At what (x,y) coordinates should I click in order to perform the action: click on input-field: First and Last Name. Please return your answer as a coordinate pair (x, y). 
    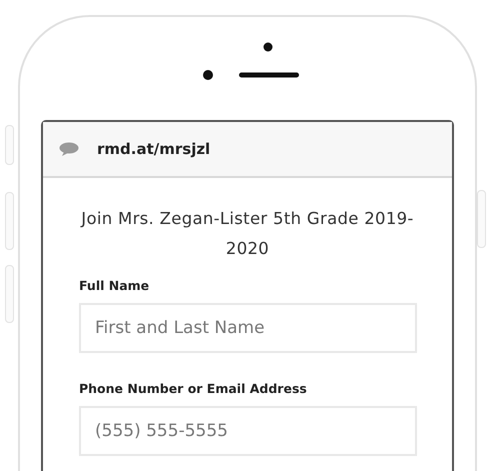
    Looking at the image, I should click on (248, 328).